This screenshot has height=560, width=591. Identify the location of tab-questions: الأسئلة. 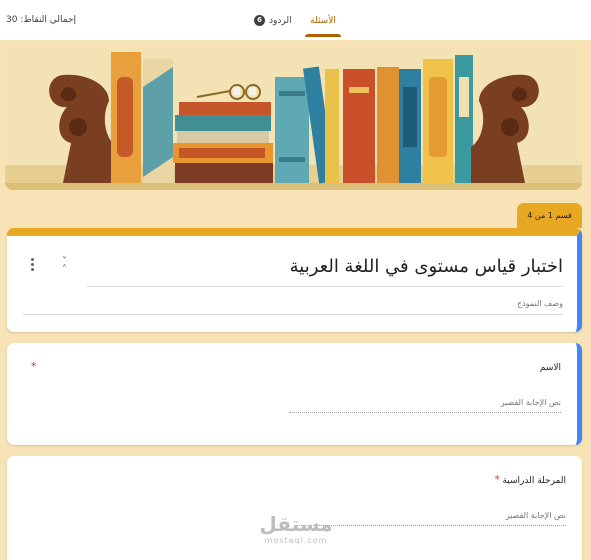
(323, 20).